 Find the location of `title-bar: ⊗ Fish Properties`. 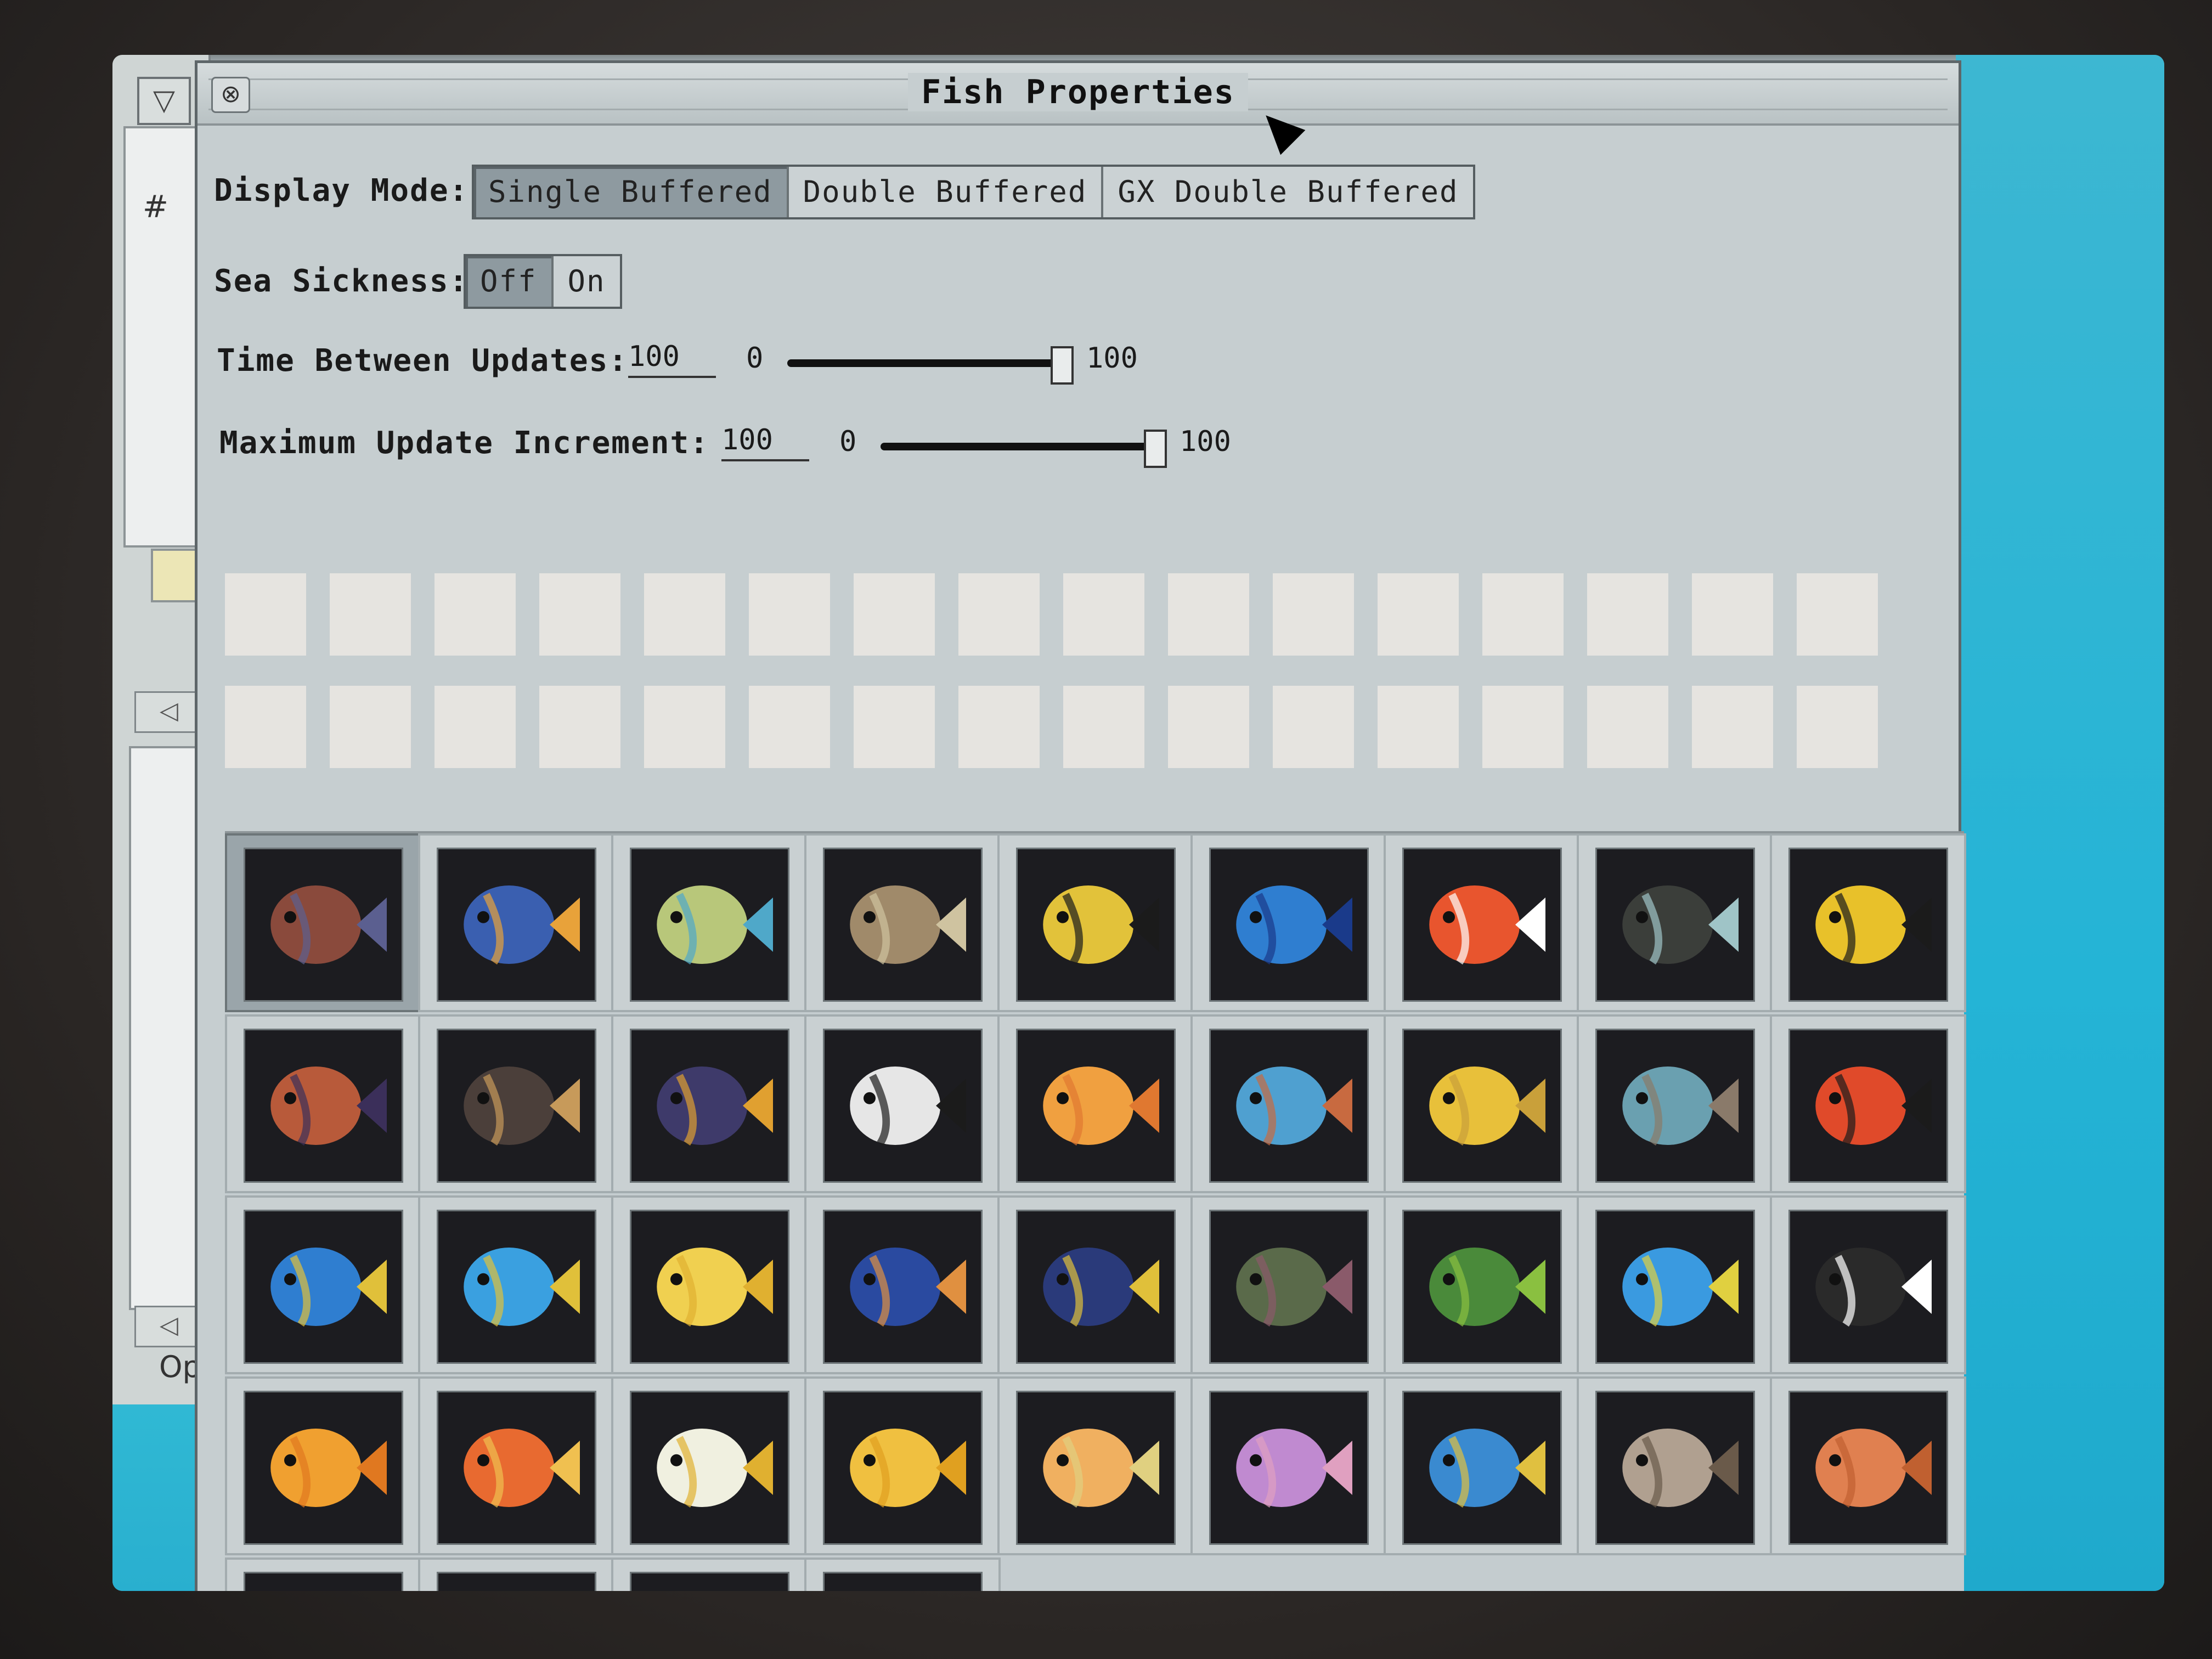

title-bar: ⊗ Fish Properties is located at coordinates (1078, 94).